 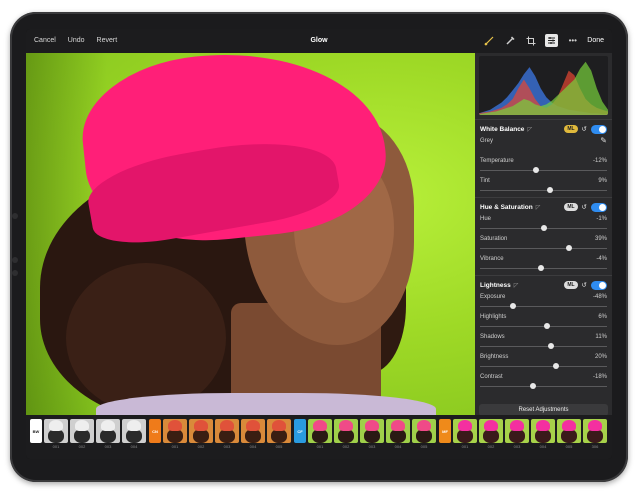 What do you see at coordinates (543, 409) in the screenshot?
I see `reset-adjustments-button: Reset Adjustments` at bounding box center [543, 409].